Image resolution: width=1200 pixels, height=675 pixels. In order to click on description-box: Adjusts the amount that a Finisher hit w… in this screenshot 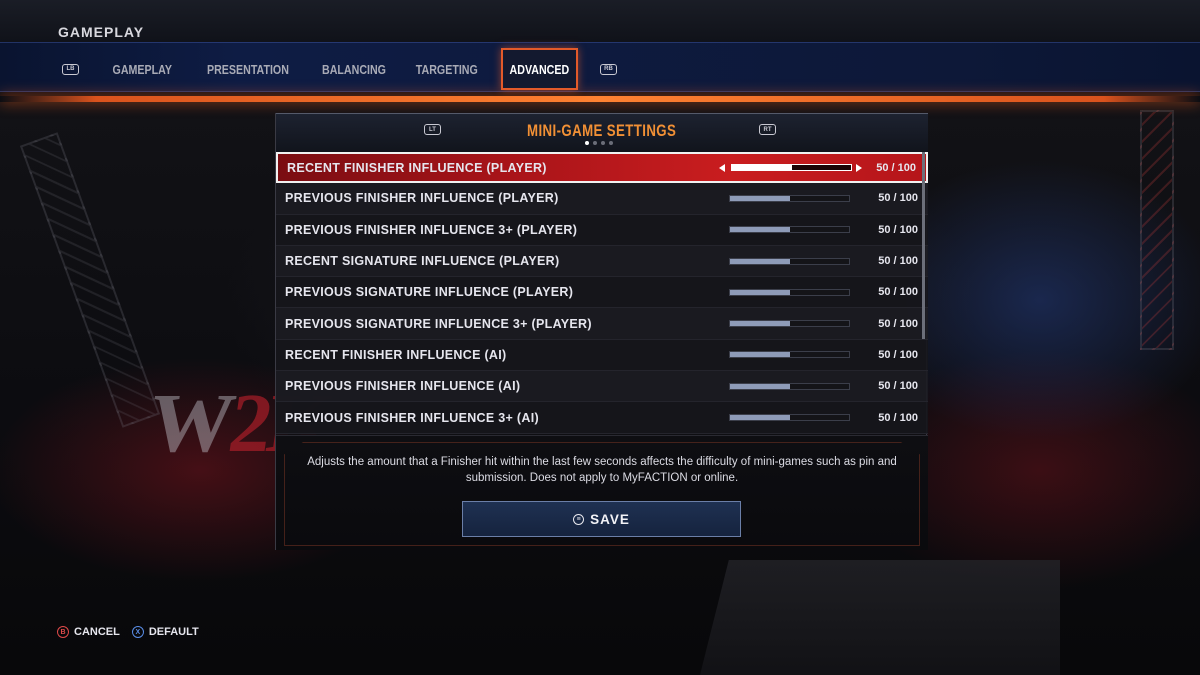, I will do `click(602, 492)`.